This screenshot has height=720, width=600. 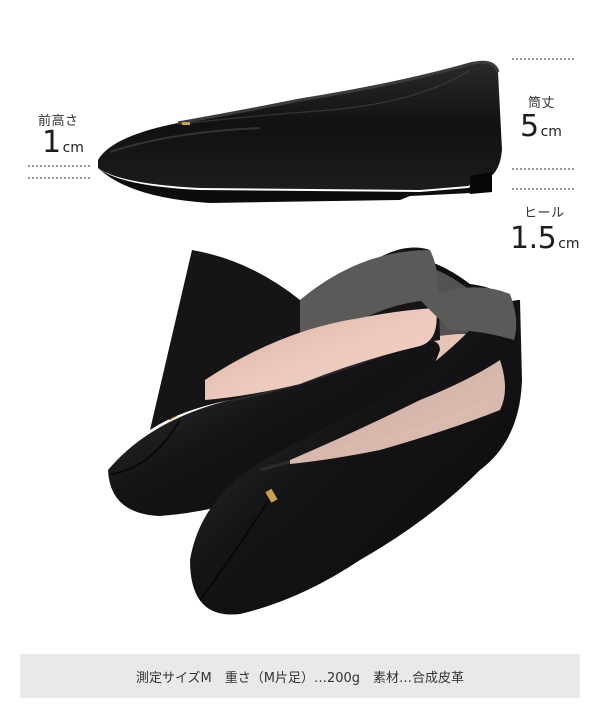 What do you see at coordinates (533, 238) in the screenshot?
I see `heel-height-number: 1.5` at bounding box center [533, 238].